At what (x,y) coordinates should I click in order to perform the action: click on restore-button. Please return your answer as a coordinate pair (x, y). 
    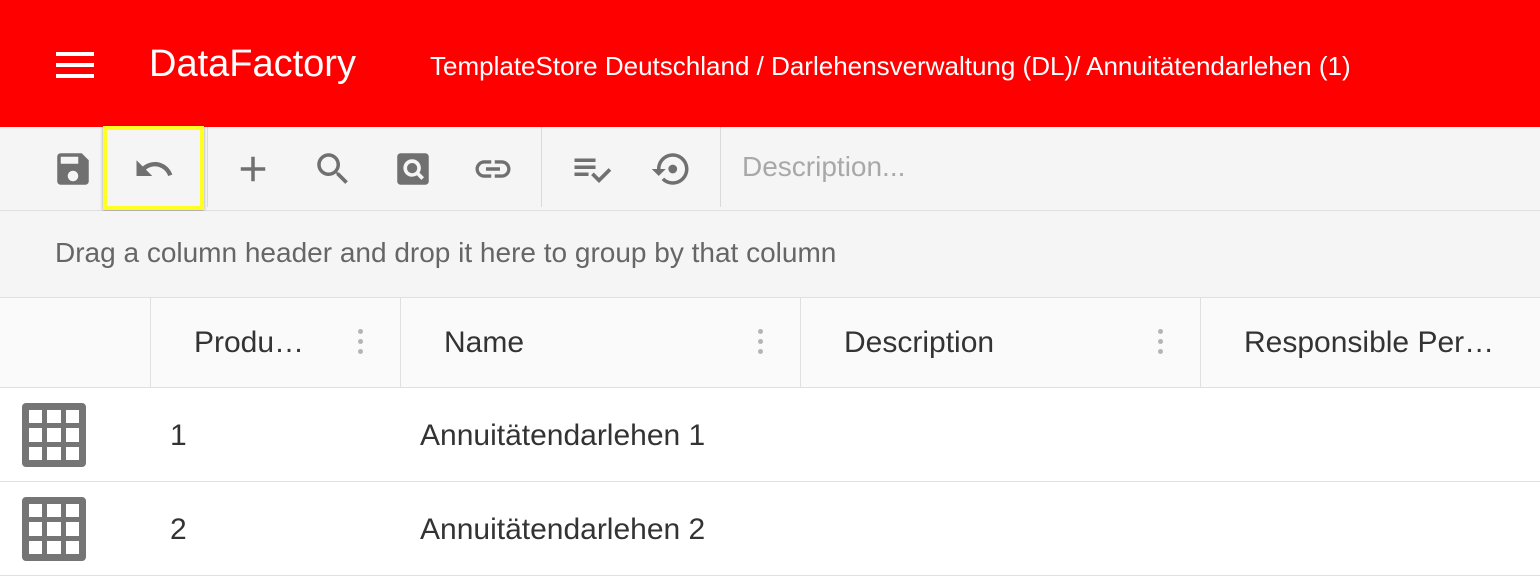
    Looking at the image, I should click on (671, 169).